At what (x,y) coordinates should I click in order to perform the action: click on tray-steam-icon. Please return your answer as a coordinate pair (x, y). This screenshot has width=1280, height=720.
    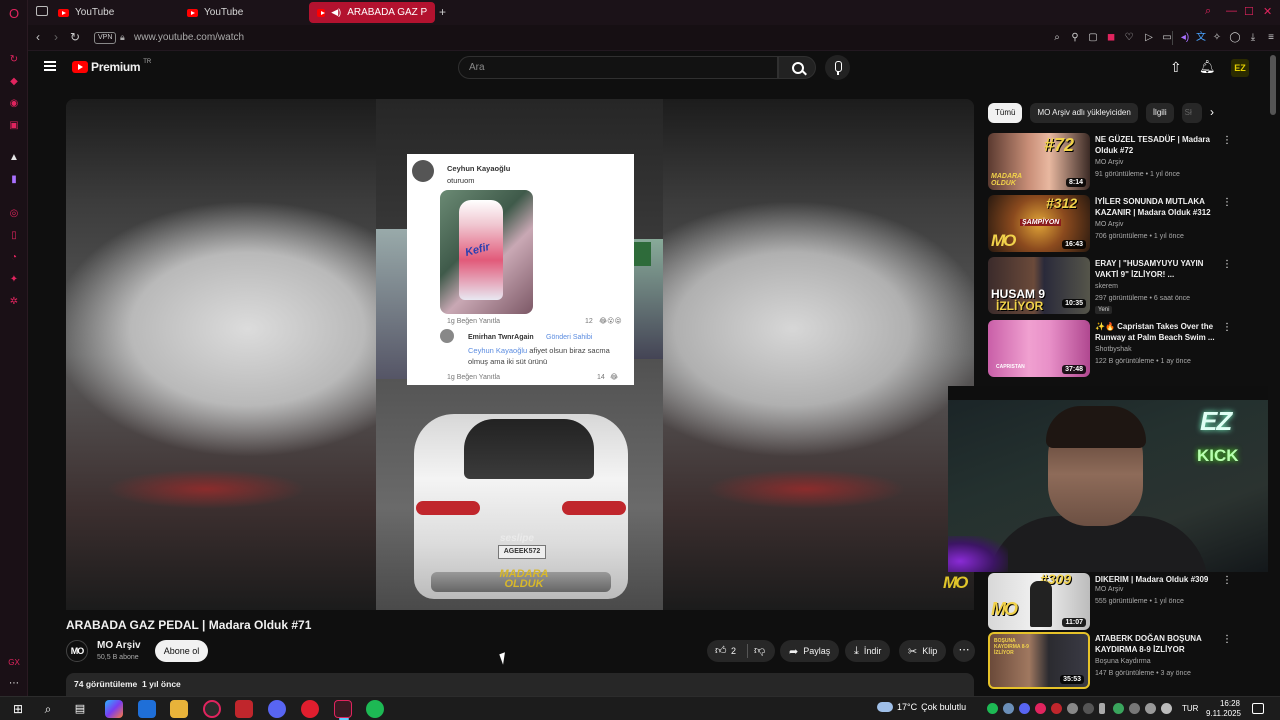
    Looking at the image, I should click on (1008, 708).